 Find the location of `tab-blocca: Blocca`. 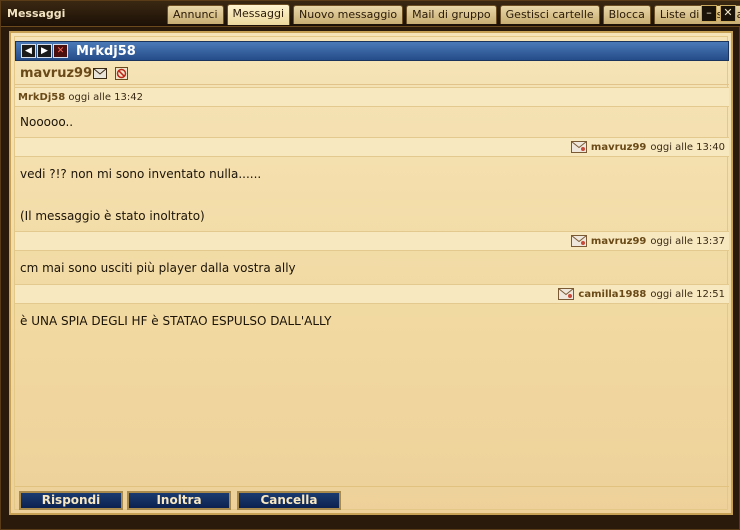

tab-blocca: Blocca is located at coordinates (626, 14).